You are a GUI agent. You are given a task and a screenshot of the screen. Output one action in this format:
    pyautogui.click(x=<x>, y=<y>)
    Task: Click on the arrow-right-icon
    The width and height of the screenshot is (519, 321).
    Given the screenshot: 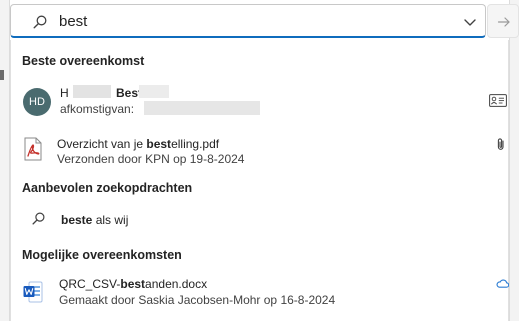 What is the action you would take?
    pyautogui.click(x=503, y=22)
    